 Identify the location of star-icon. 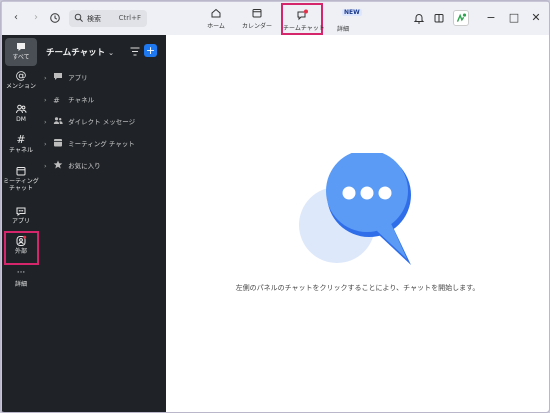
(58, 164).